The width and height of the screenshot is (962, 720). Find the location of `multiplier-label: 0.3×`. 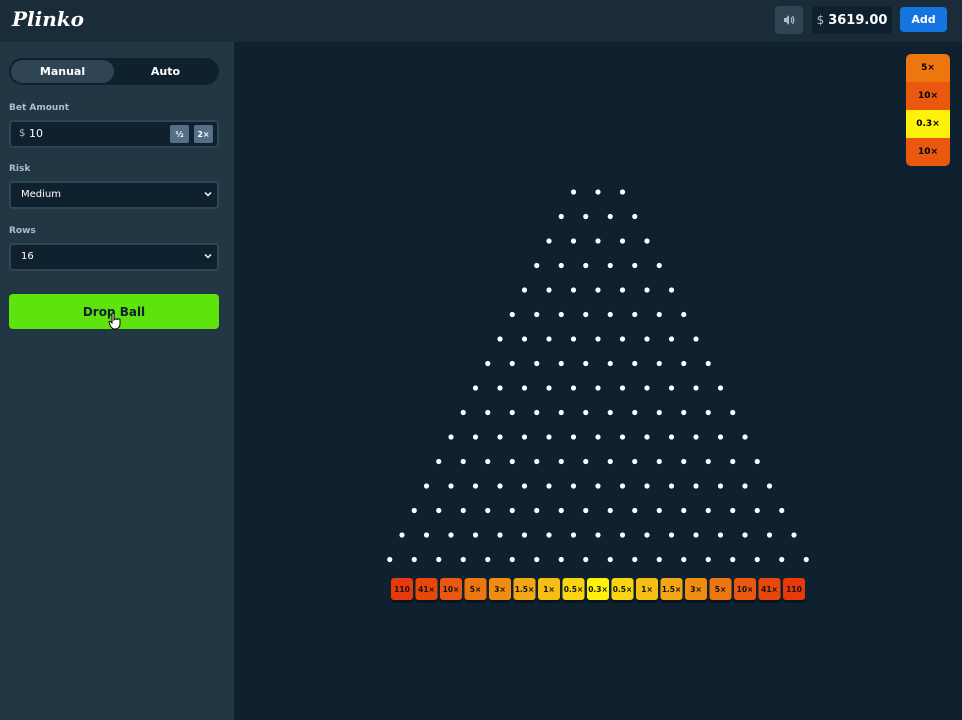

multiplier-label: 0.3× is located at coordinates (598, 589).